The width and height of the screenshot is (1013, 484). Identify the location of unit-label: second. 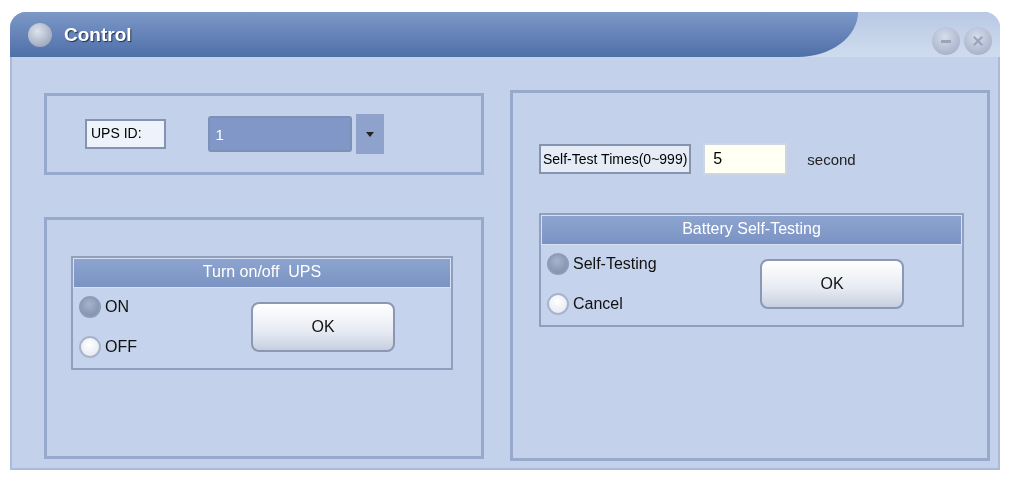
(831, 159).